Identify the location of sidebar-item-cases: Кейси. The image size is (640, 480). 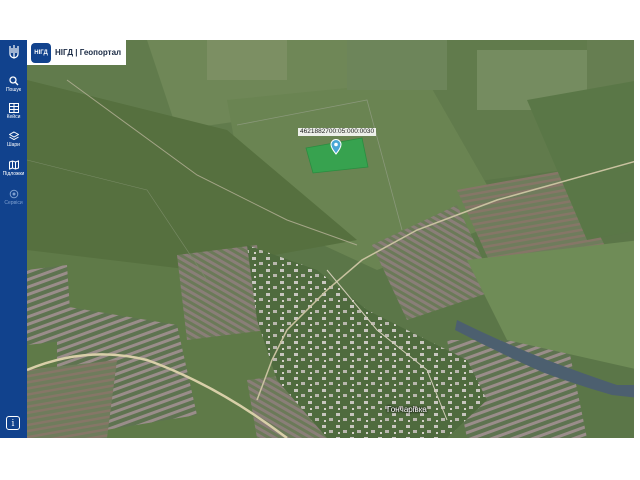
(13, 111).